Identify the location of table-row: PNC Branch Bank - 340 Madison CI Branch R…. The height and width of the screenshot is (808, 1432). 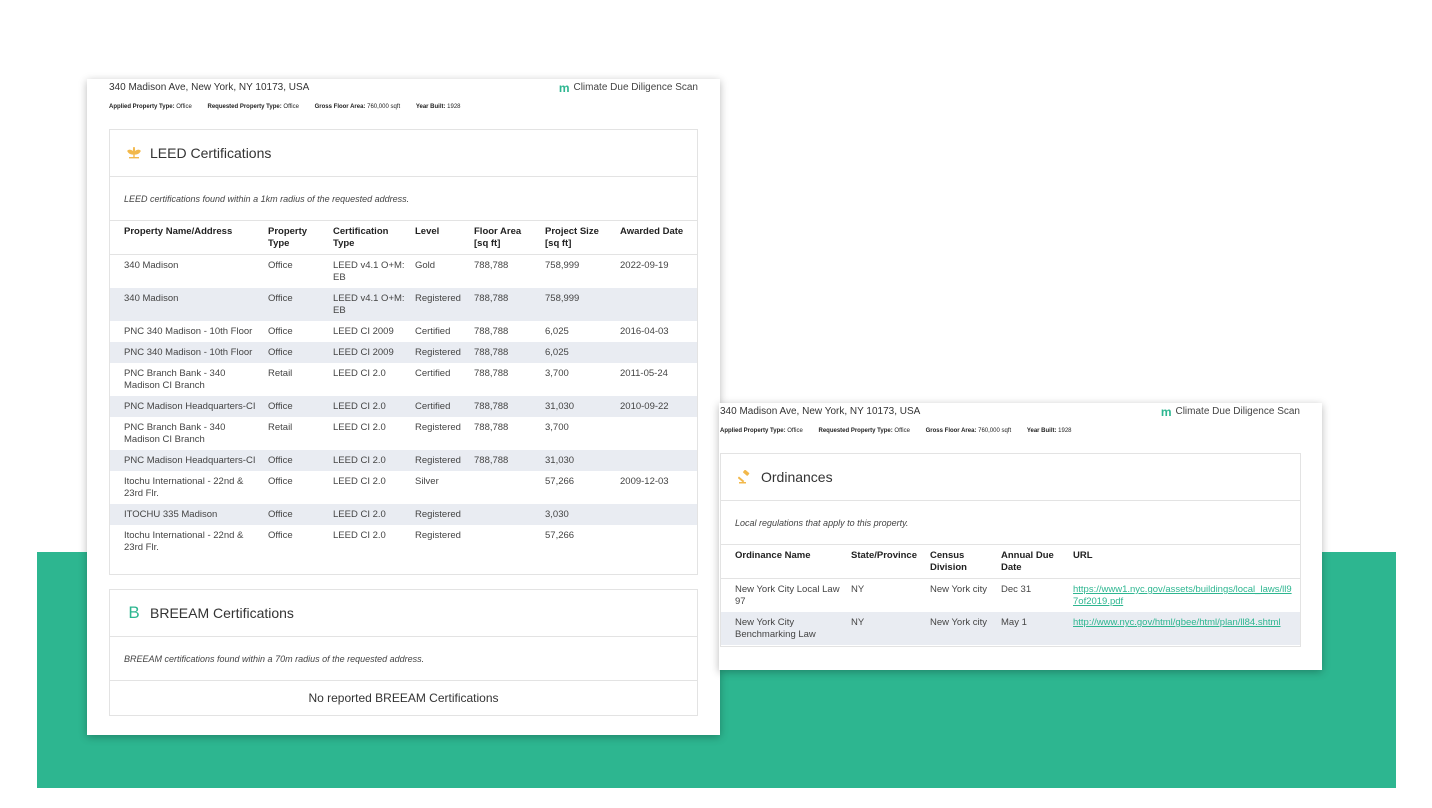
(403, 379).